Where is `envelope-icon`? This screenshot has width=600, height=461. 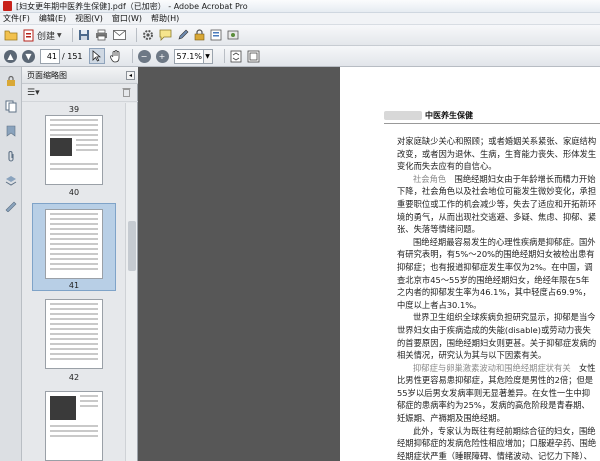
envelope-icon is located at coordinates (119, 35).